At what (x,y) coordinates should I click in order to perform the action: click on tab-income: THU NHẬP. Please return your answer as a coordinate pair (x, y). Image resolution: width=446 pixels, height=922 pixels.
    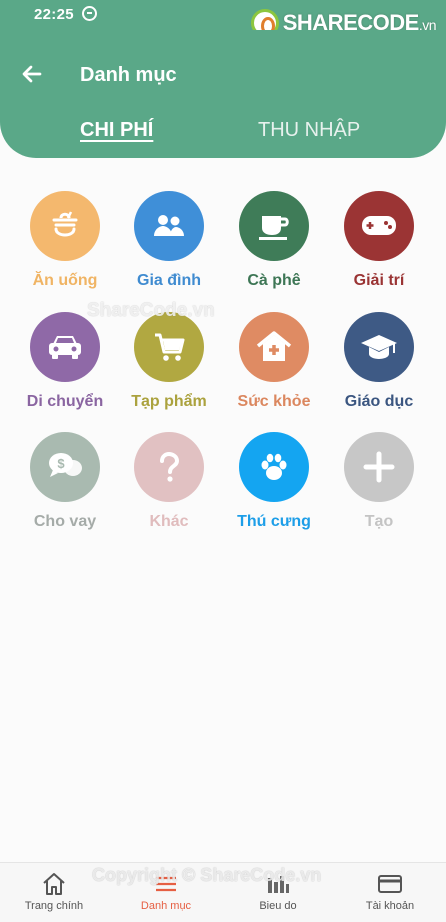
    Looking at the image, I should click on (309, 130).